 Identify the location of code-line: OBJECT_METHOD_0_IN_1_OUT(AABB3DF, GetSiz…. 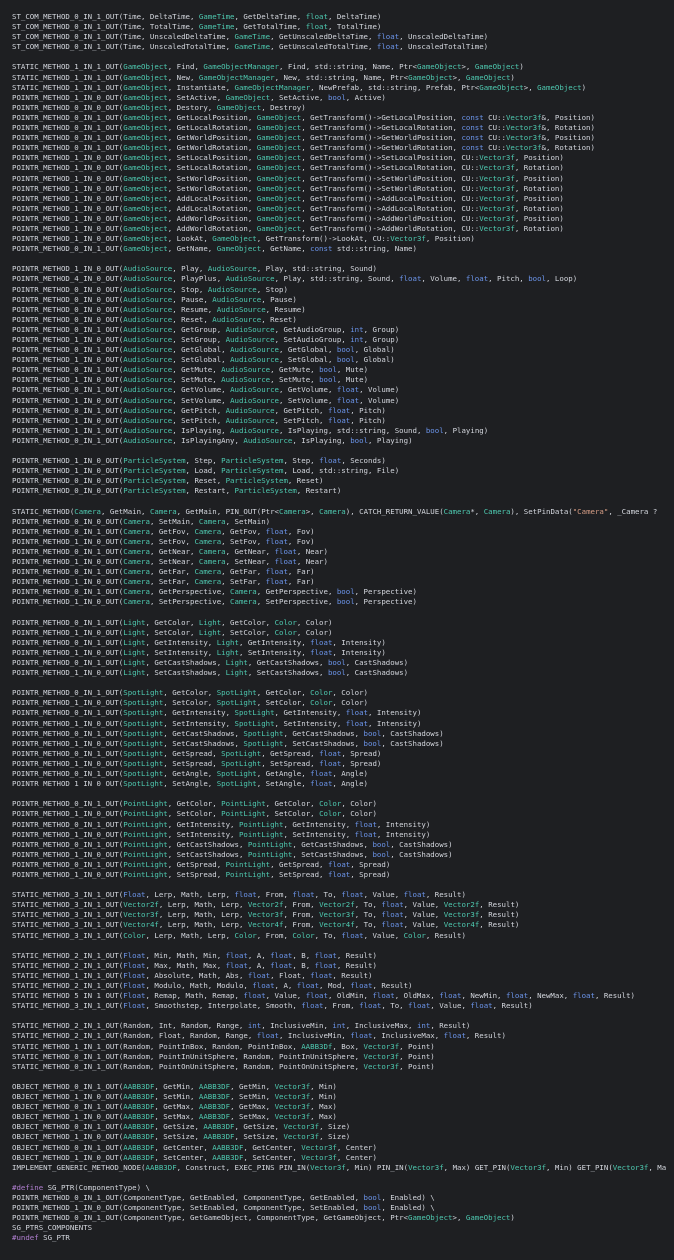
(181, 1127).